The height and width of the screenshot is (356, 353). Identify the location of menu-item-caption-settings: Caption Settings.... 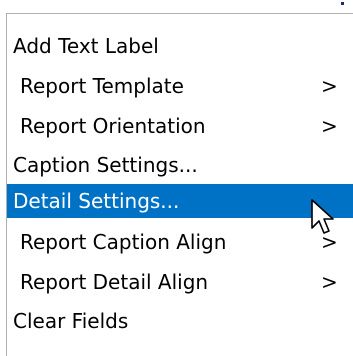
(180, 165).